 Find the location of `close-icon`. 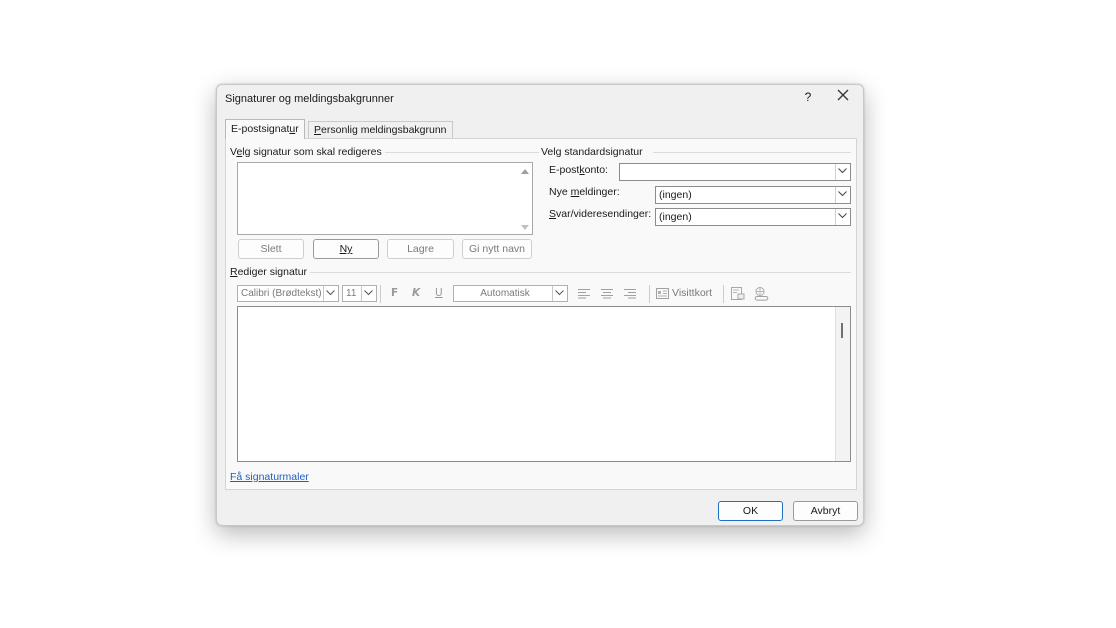

close-icon is located at coordinates (843, 95).